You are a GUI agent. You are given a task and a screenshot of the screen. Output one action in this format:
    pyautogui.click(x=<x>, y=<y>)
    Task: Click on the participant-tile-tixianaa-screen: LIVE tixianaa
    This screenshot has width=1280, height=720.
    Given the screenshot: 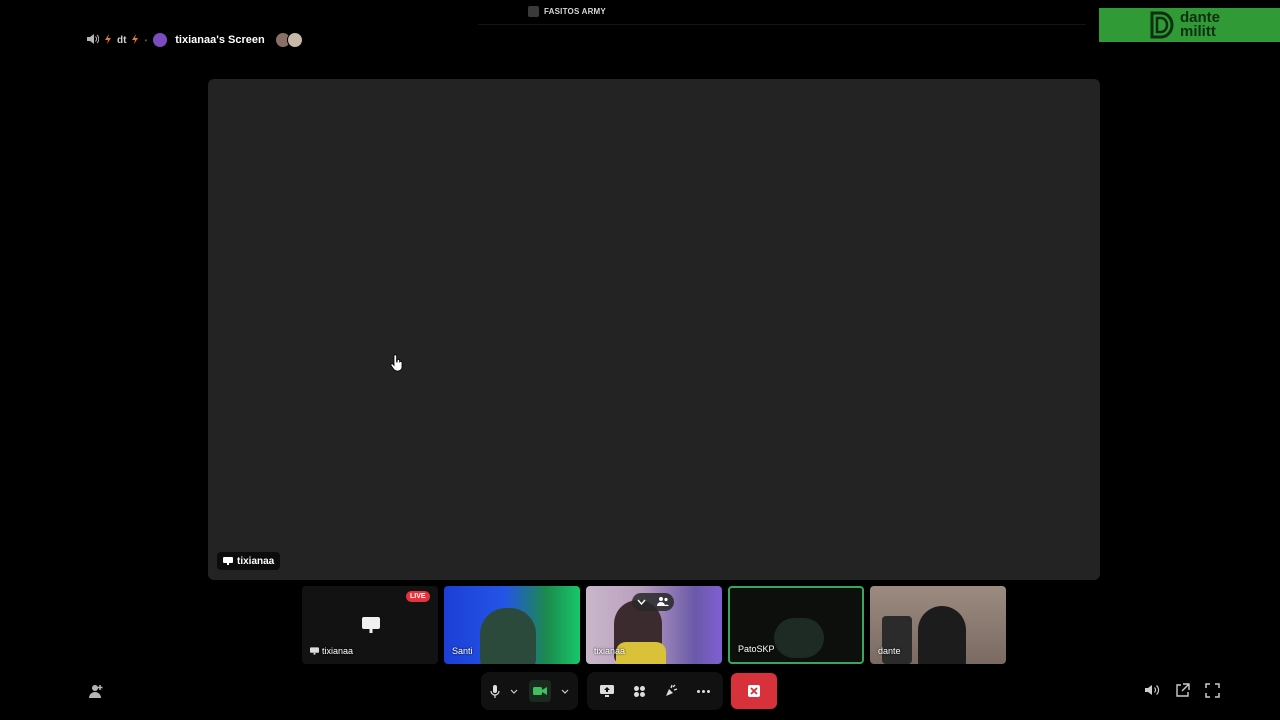 What is the action you would take?
    pyautogui.click(x=370, y=625)
    